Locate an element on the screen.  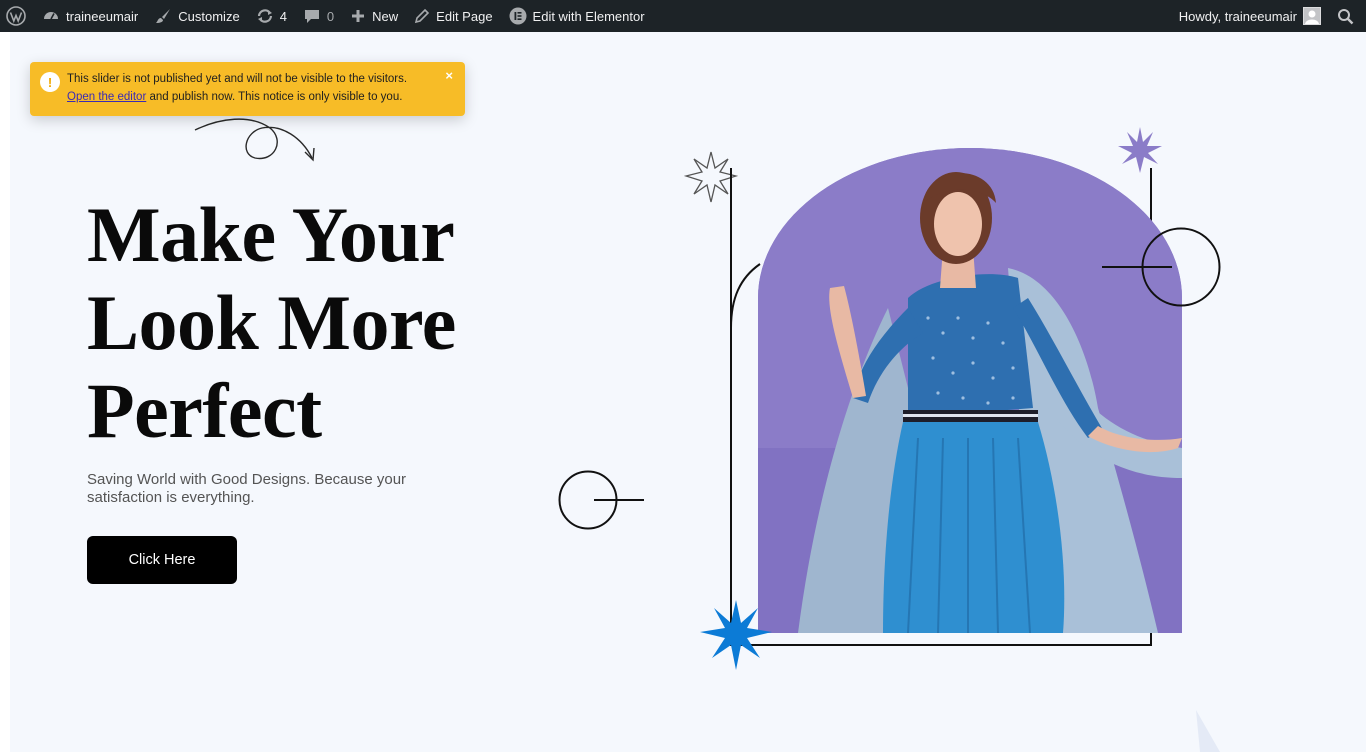
updates-count: 4 is located at coordinates (283, 16).